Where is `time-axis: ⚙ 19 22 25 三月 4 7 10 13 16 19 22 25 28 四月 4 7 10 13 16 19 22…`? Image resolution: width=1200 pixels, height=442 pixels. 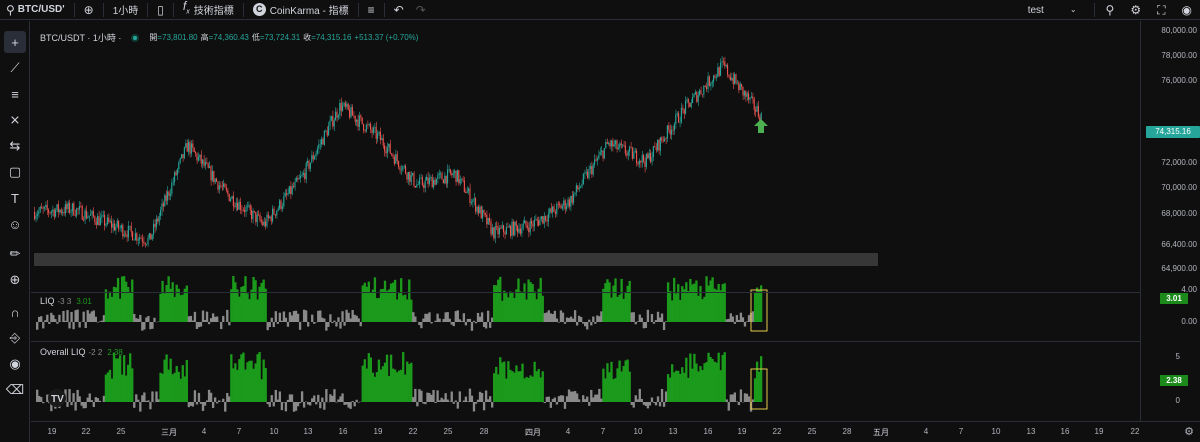 time-axis: ⚙ 19 22 25 三月 4 7 10 13 16 19 22 25 28 四月 4 7 10 13 16 19 22… is located at coordinates (615, 431).